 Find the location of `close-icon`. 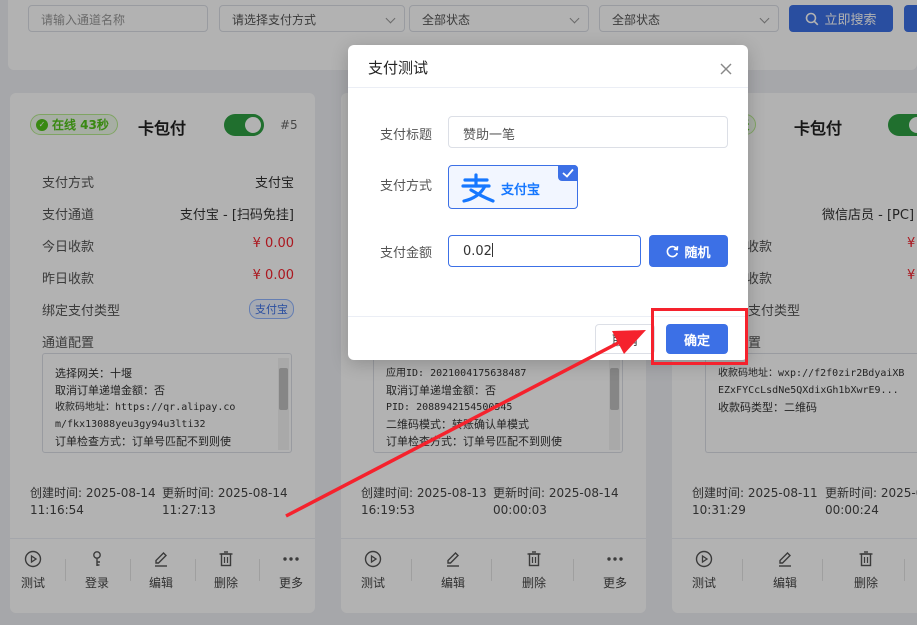

close-icon is located at coordinates (726, 69).